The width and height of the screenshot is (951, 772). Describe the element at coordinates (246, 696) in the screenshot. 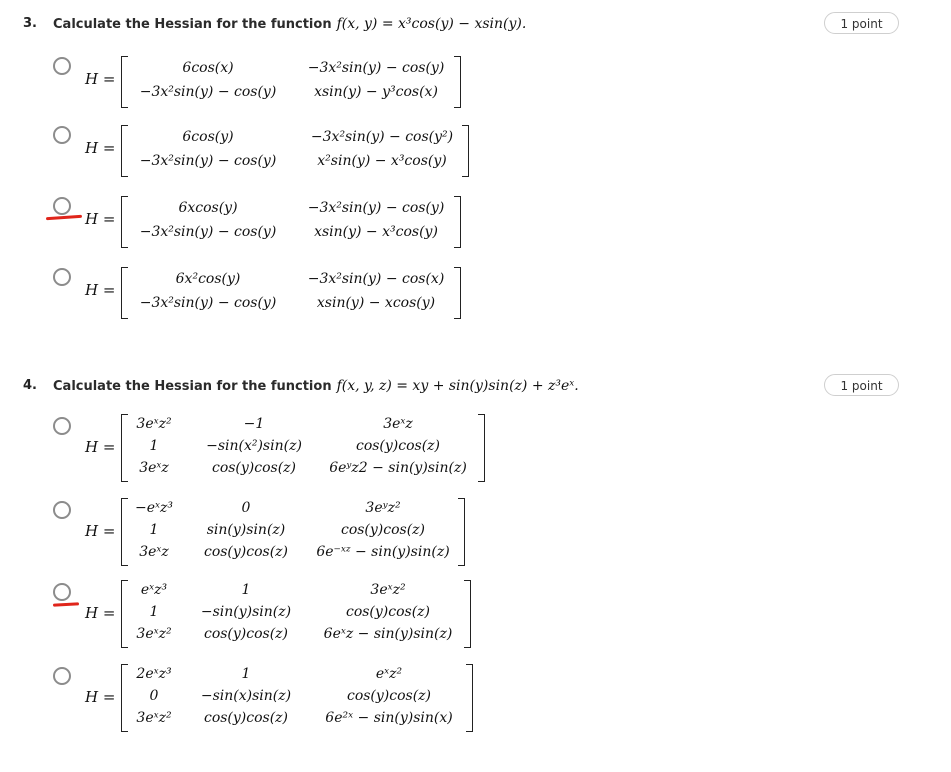

I see `matrix-cell: −sin(x)sin(z)` at that location.